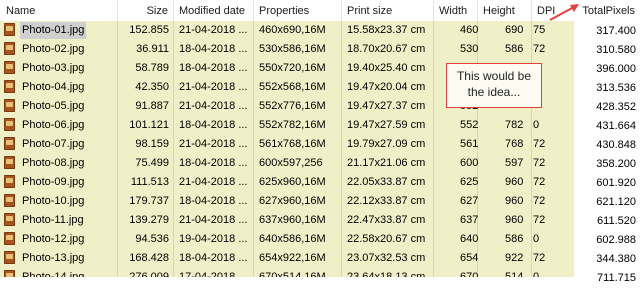 The width and height of the screenshot is (640, 288). What do you see at coordinates (53, 144) in the screenshot?
I see `file-name: Photo-07.jpg` at bounding box center [53, 144].